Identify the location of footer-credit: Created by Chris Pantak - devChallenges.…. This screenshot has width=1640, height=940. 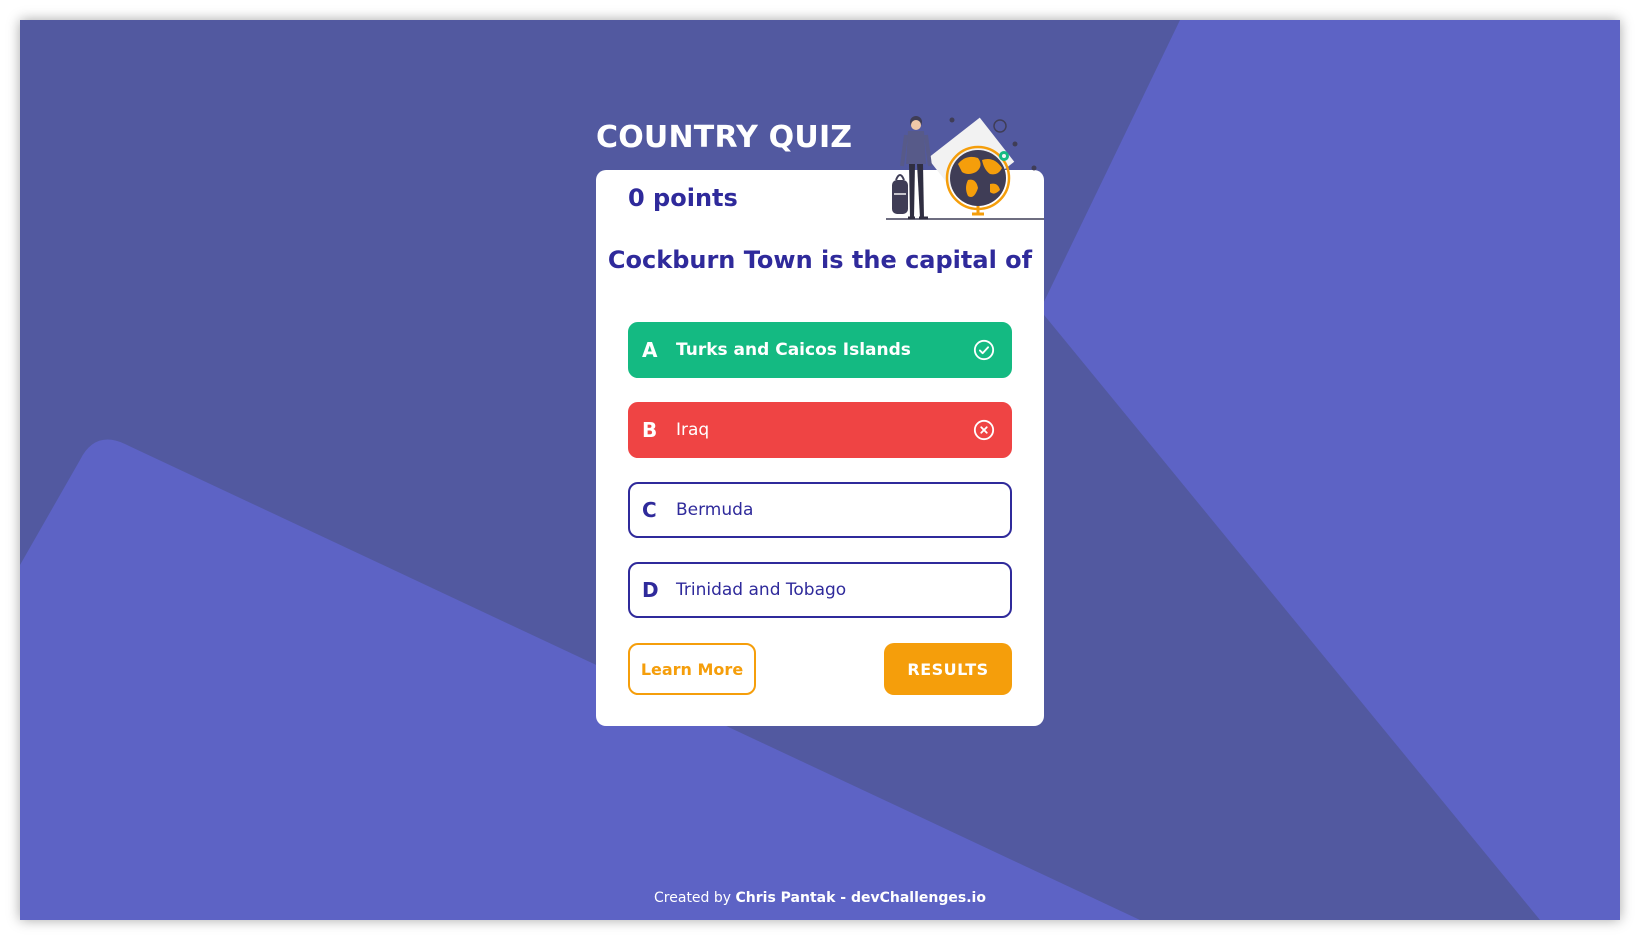
(820, 898).